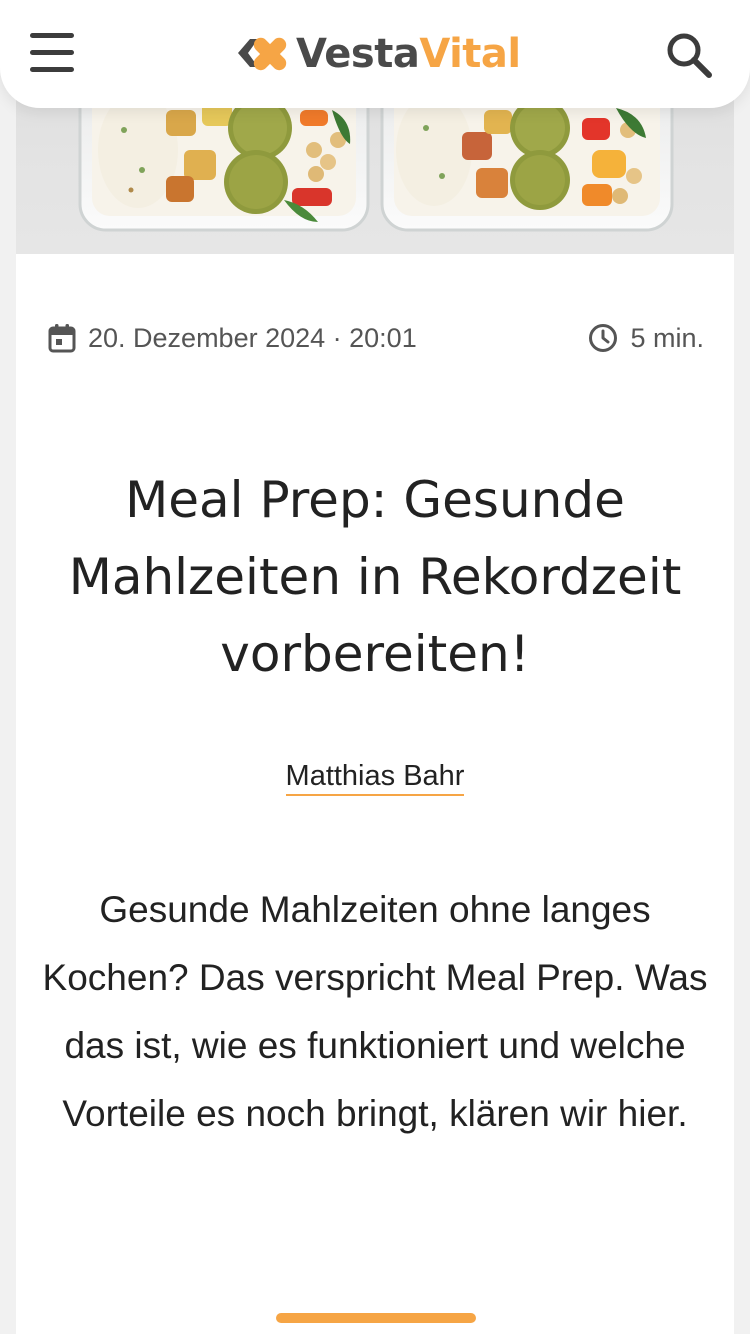 The height and width of the screenshot is (1334, 750). I want to click on search-icon, so click(689, 55).